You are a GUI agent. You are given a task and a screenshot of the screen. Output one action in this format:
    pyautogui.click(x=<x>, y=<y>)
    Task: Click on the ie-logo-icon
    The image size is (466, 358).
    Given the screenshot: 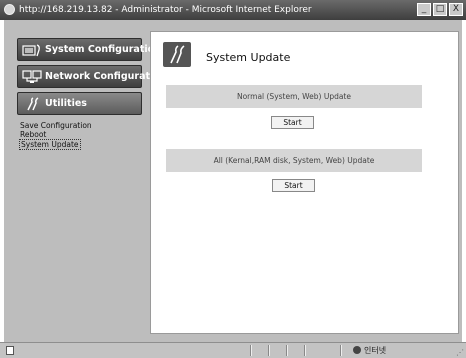 What is the action you would take?
    pyautogui.click(x=9, y=9)
    